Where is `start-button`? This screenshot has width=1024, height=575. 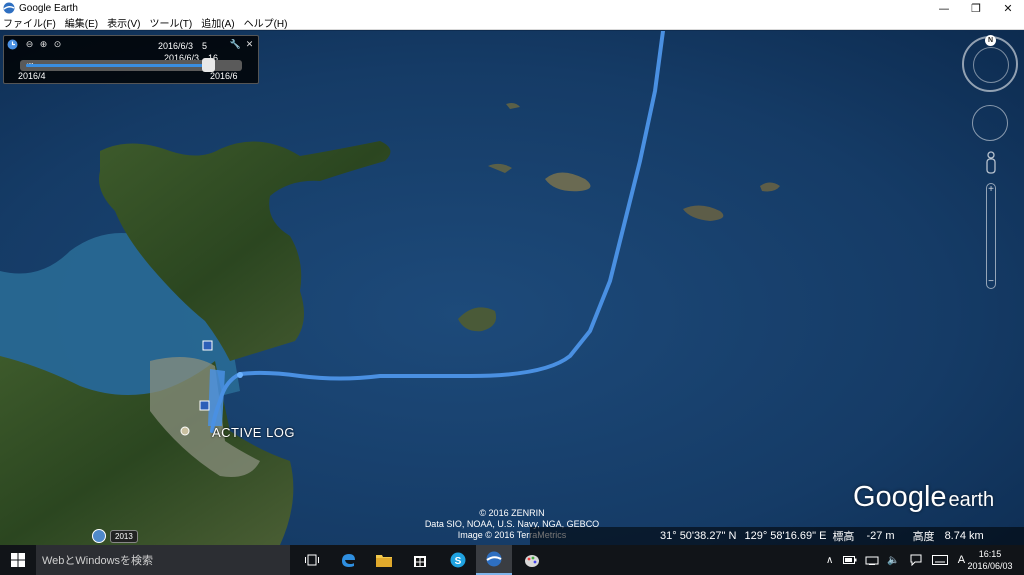 start-button is located at coordinates (18, 560).